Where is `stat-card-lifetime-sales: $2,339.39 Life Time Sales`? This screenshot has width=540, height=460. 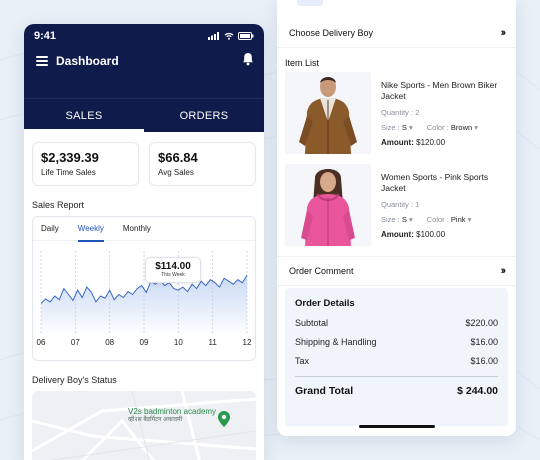
stat-card-lifetime-sales: $2,339.39 Life Time Sales is located at coordinates (85, 164).